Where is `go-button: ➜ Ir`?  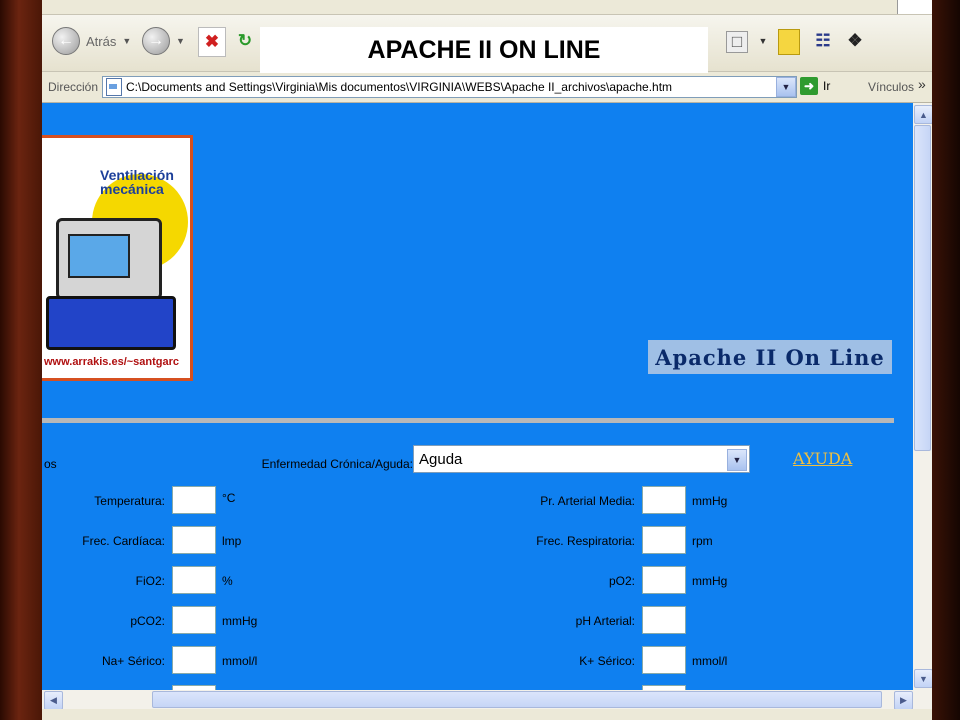 go-button: ➜ Ir is located at coordinates (815, 86).